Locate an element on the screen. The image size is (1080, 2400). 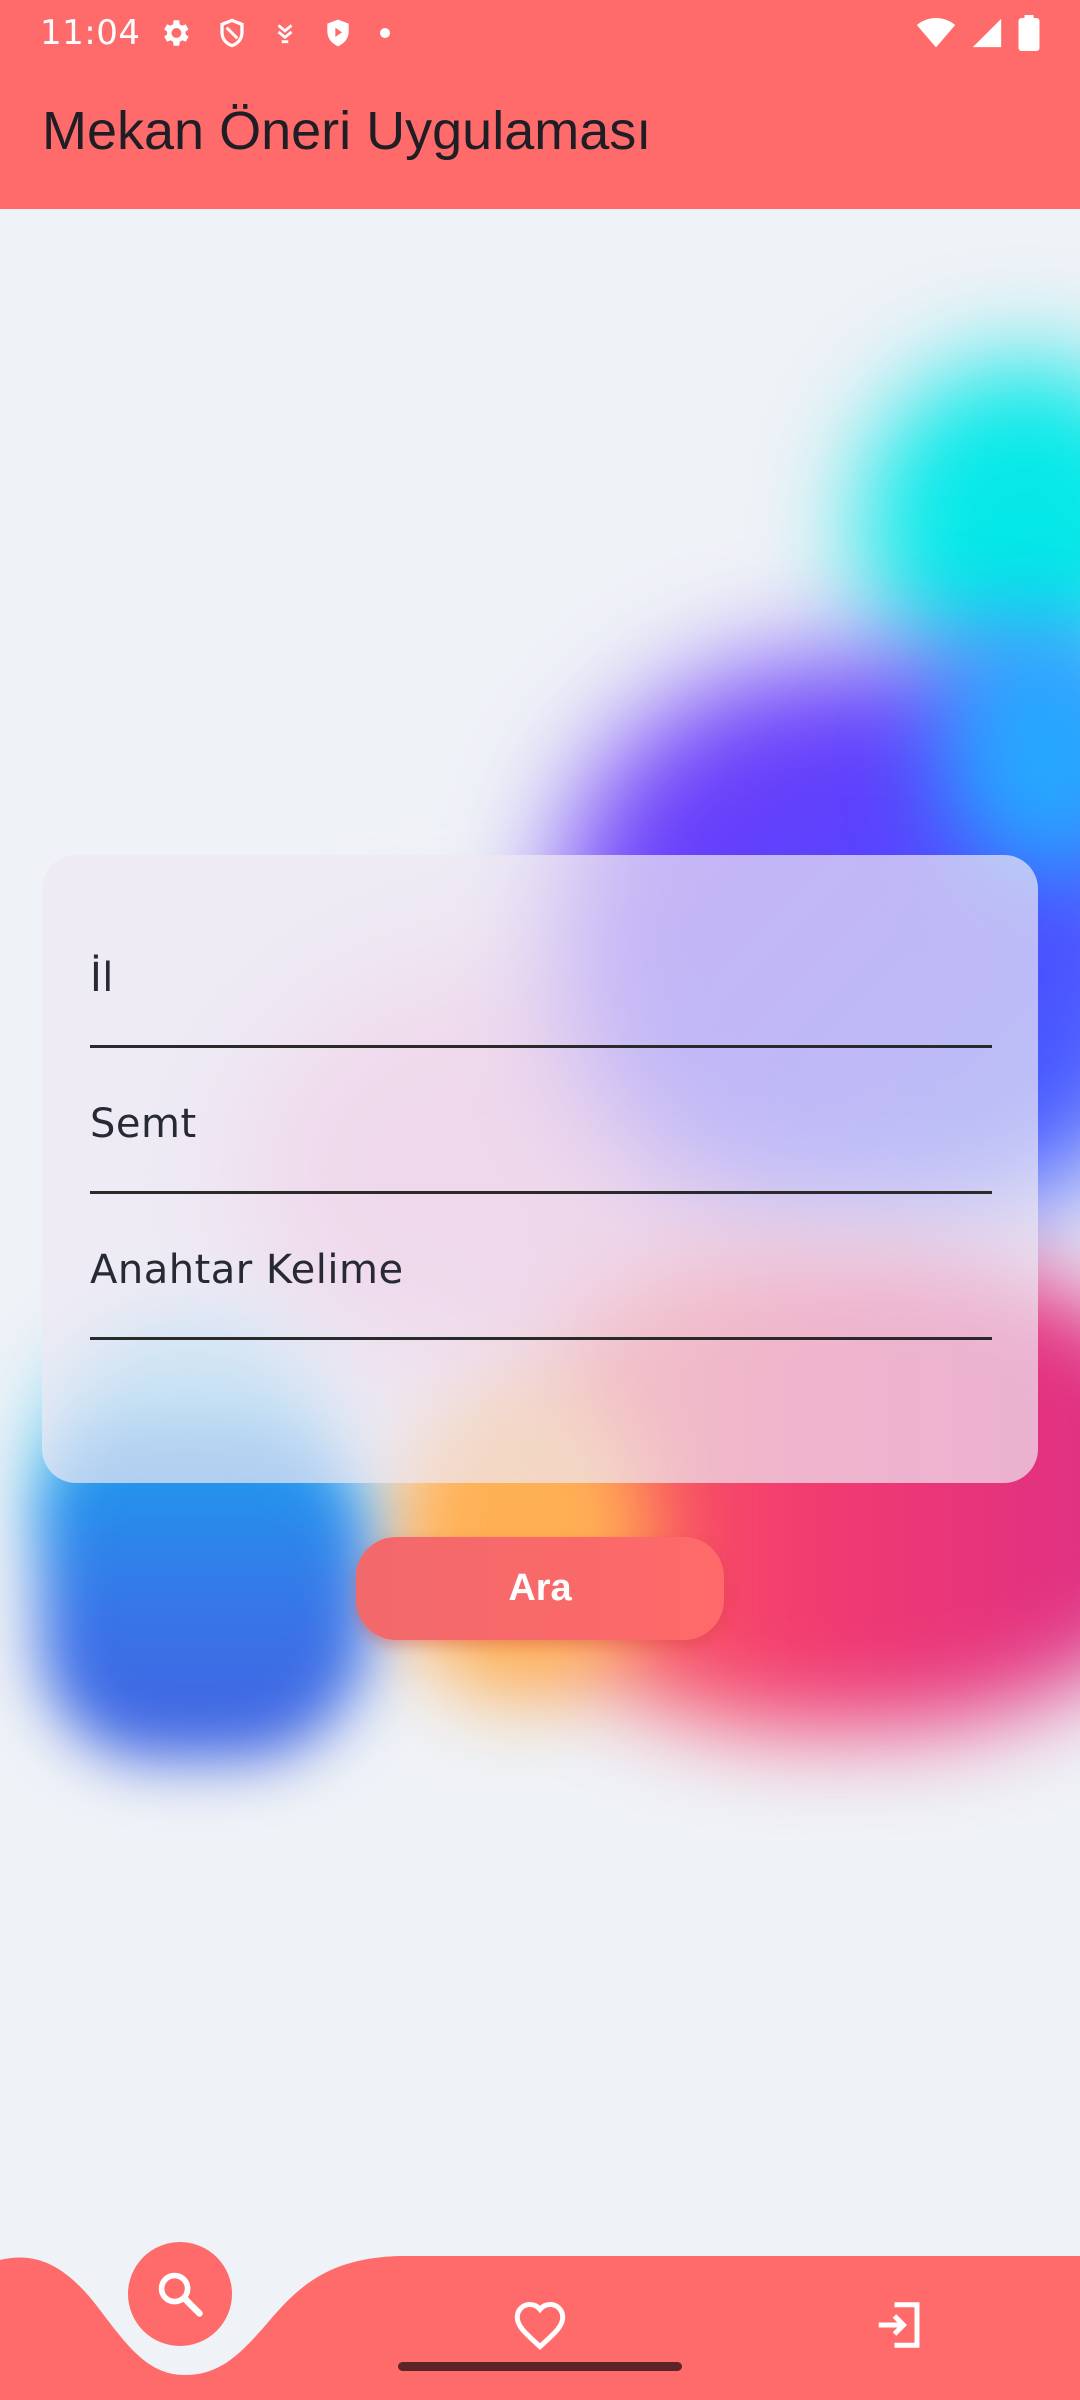
play-shield-icon is located at coordinates (338, 33).